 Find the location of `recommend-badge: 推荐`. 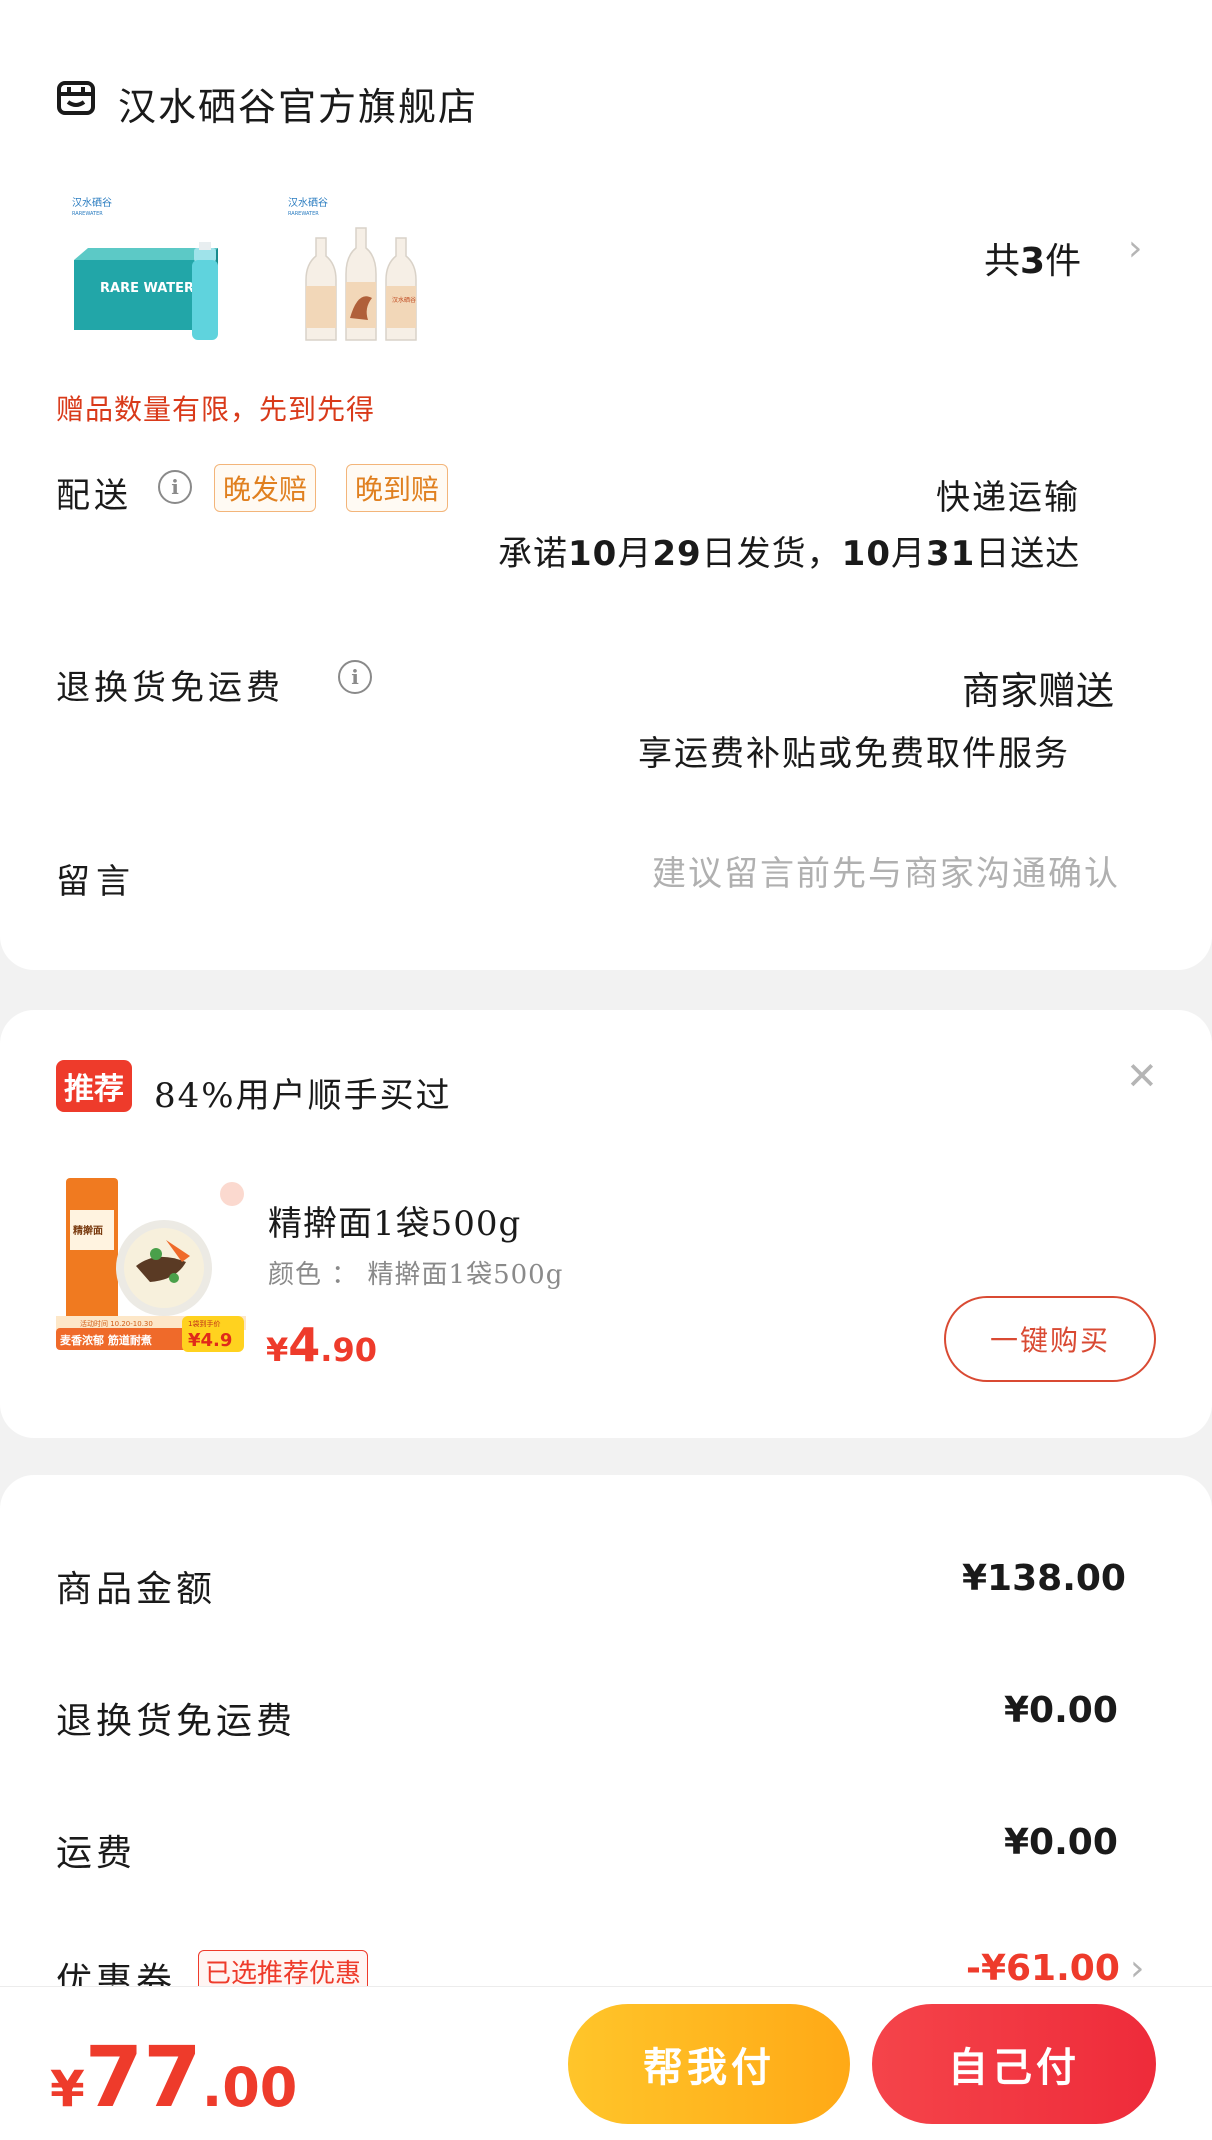

recommend-badge: 推荐 is located at coordinates (94, 1086).